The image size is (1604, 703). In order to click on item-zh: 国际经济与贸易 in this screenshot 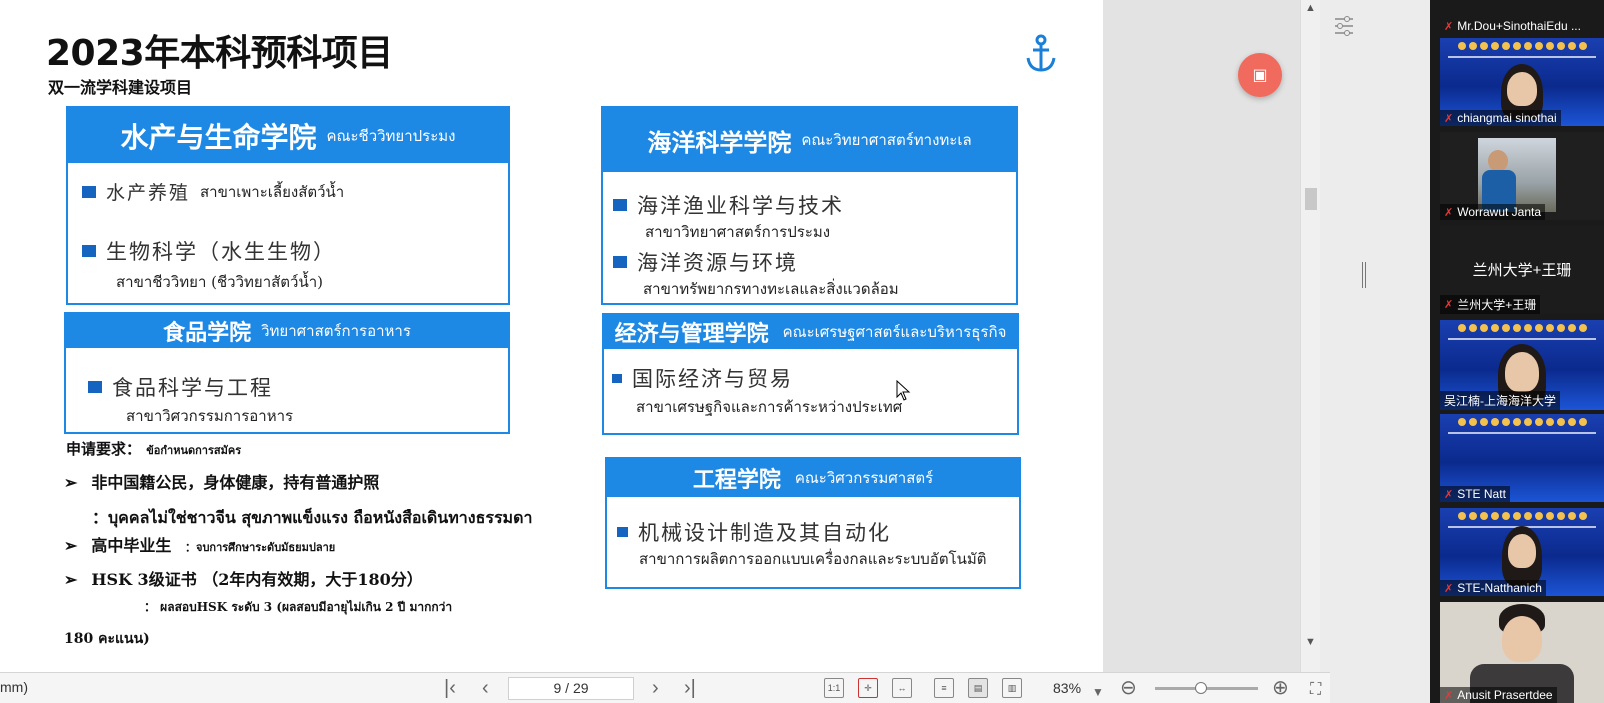, I will do `click(712, 379)`.